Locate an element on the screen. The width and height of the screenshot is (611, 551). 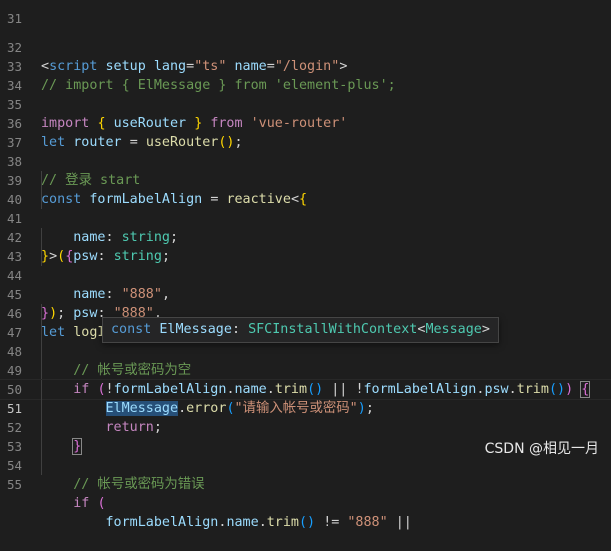
code-line: 43 name: "888", is located at coordinates (305, 265).